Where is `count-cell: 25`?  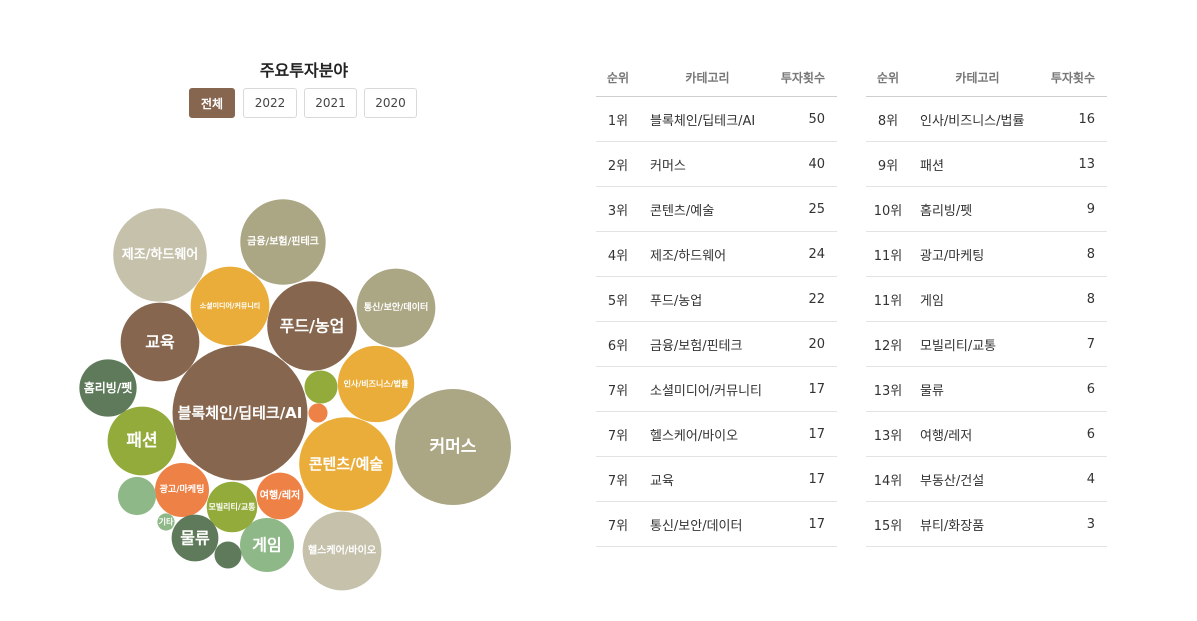 count-cell: 25 is located at coordinates (806, 209).